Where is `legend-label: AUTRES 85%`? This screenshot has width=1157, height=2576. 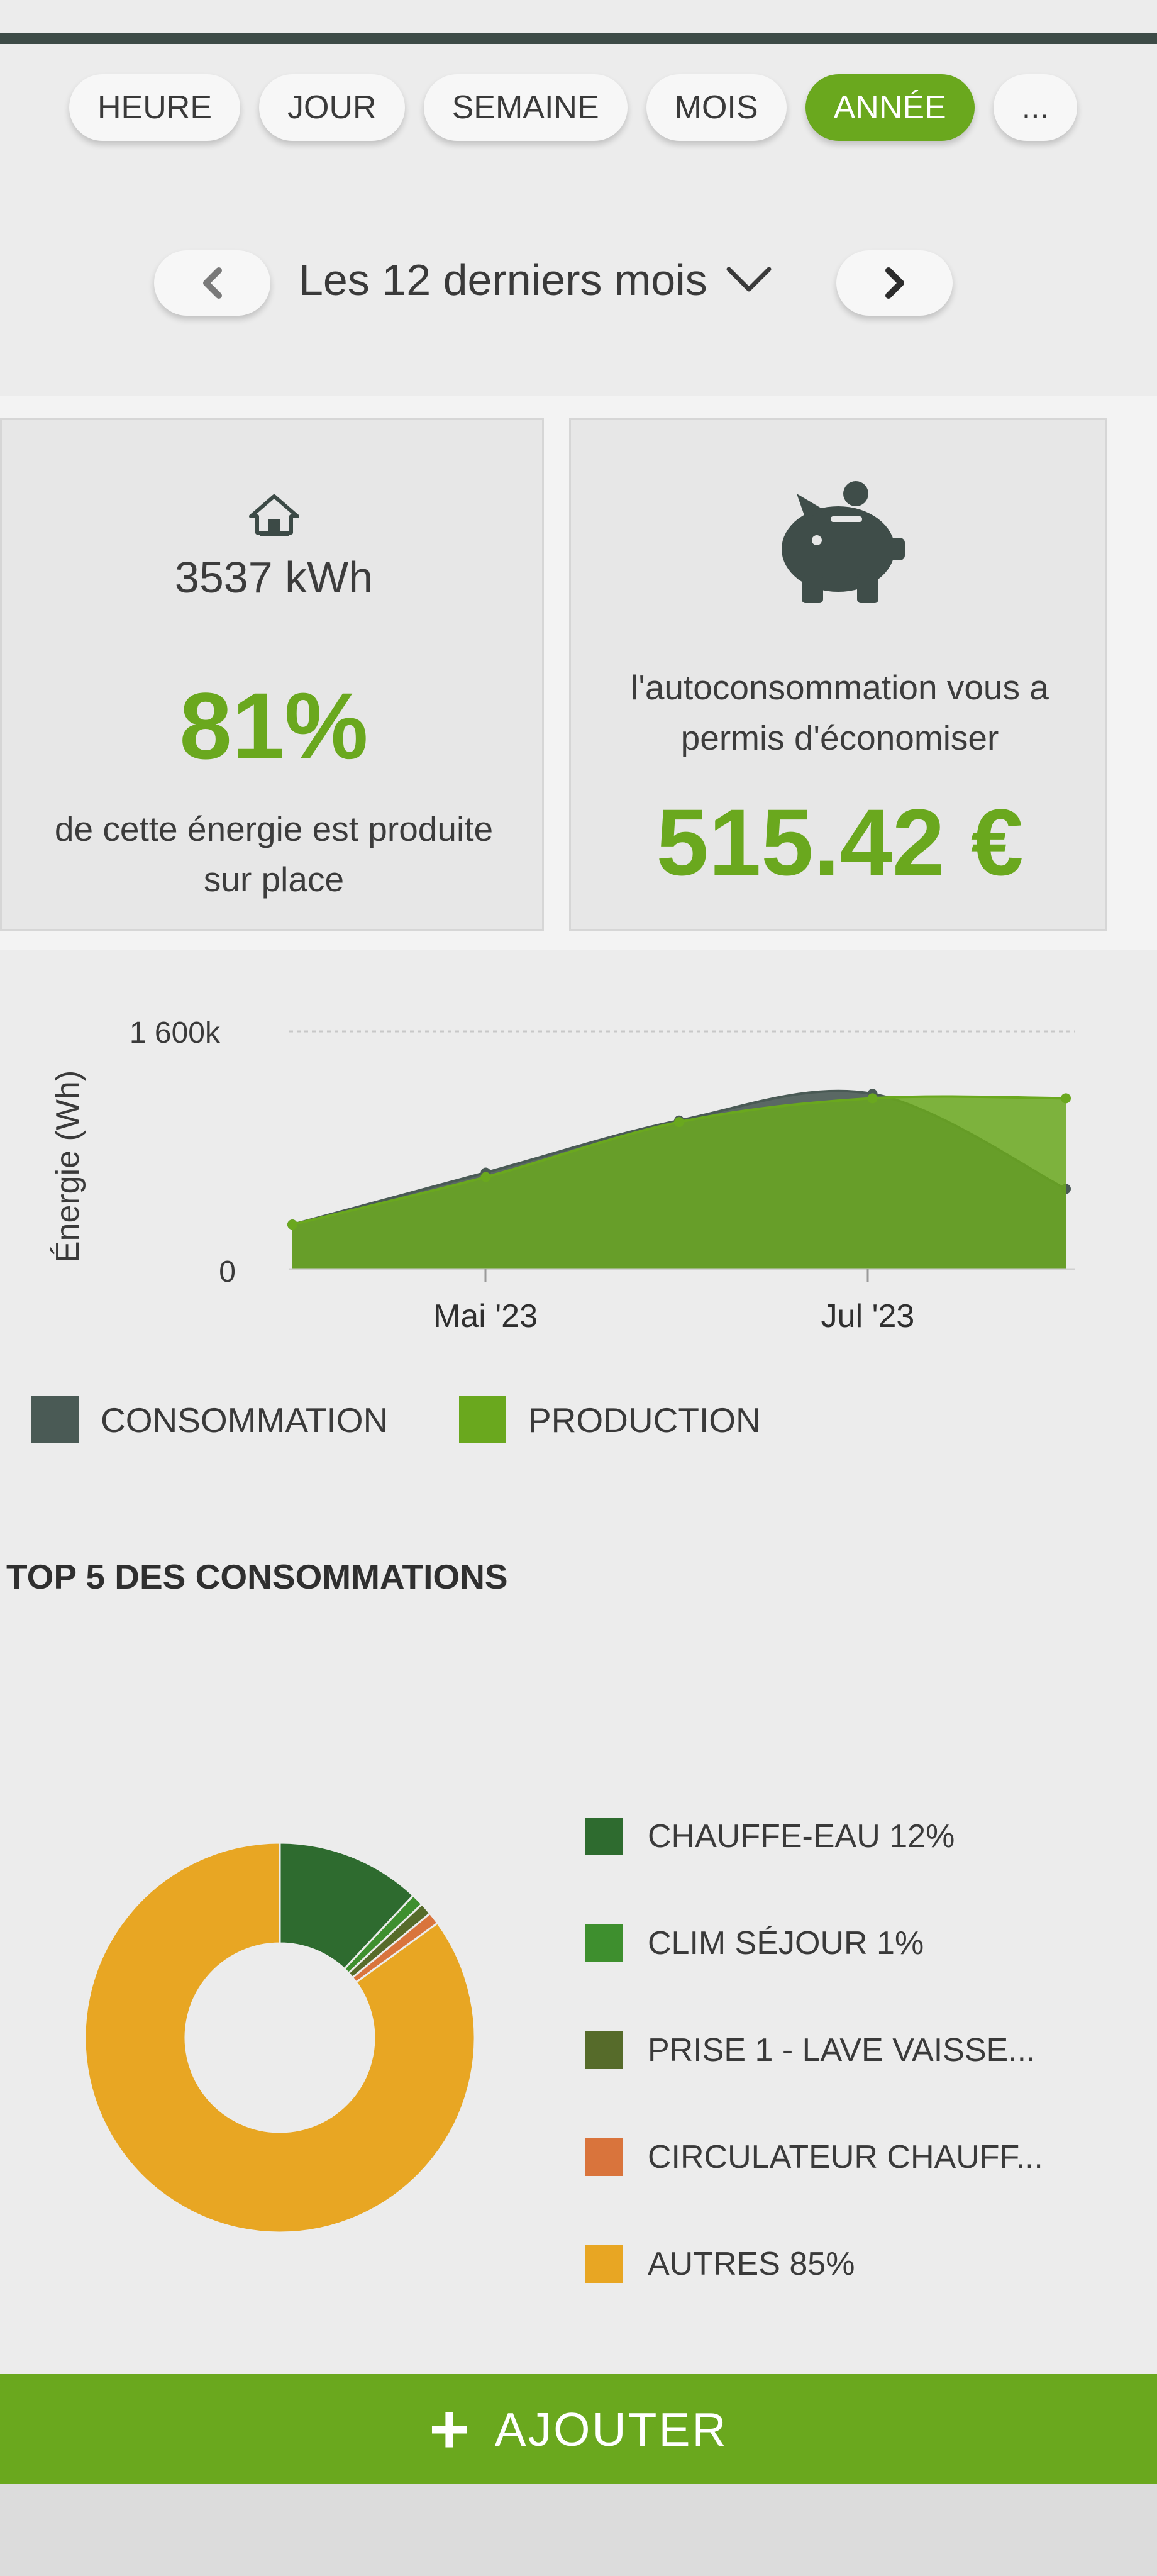
legend-label: AUTRES 85% is located at coordinates (752, 2264).